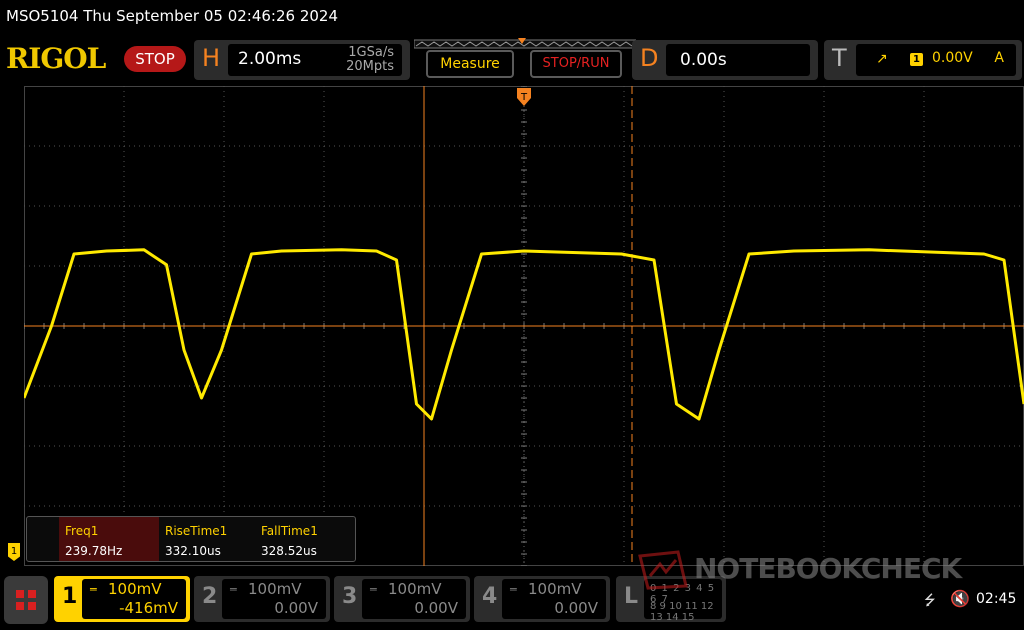  What do you see at coordinates (210, 596) in the screenshot?
I see `channel-number: 2` at bounding box center [210, 596].